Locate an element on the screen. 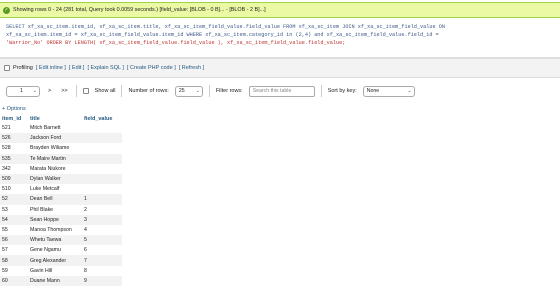 The height and width of the screenshot is (300, 560). cell-title: Sean Hoppe is located at coordinates (55, 219).